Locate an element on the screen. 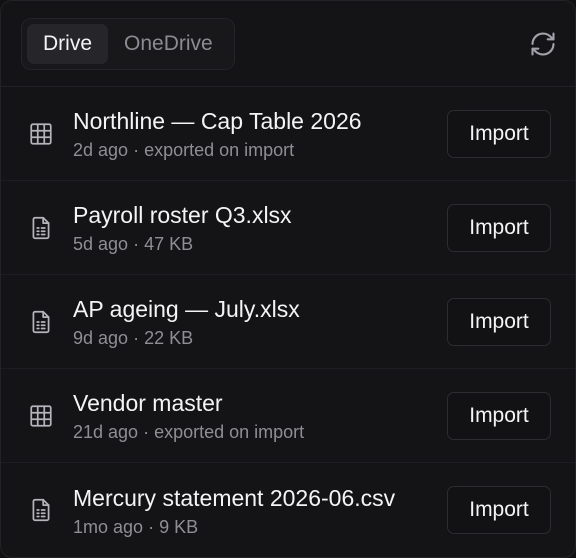 This screenshot has height=558, width=576. file-details: 21d ago · exported on import is located at coordinates (189, 432).